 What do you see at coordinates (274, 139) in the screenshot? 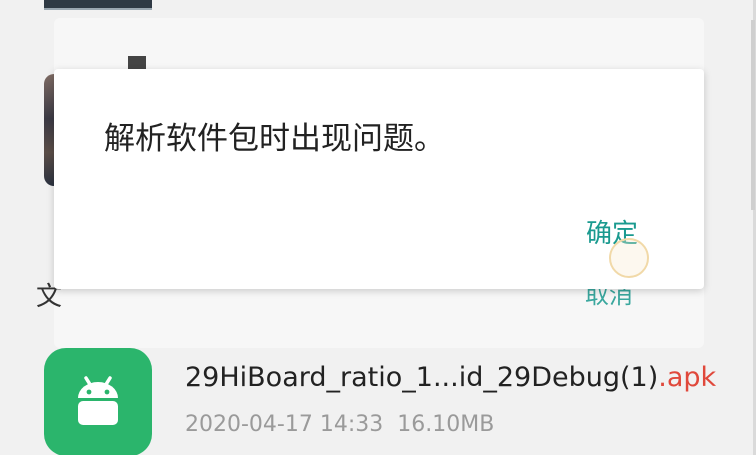
I see `dialog-message: 解析软件包时出现问题。` at bounding box center [274, 139].